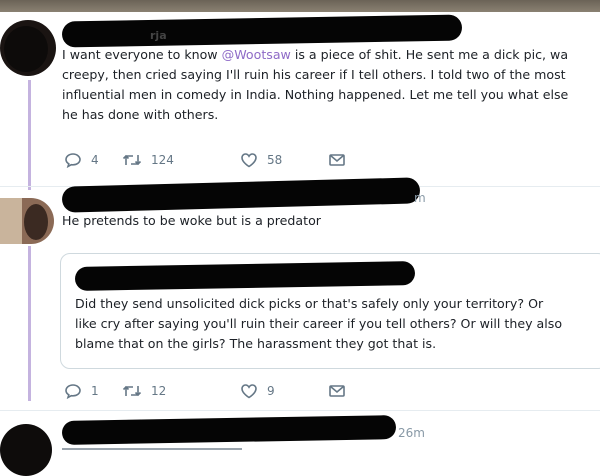 This screenshot has width=600, height=476. What do you see at coordinates (162, 160) in the screenshot?
I see `retweet-count: 124` at bounding box center [162, 160].